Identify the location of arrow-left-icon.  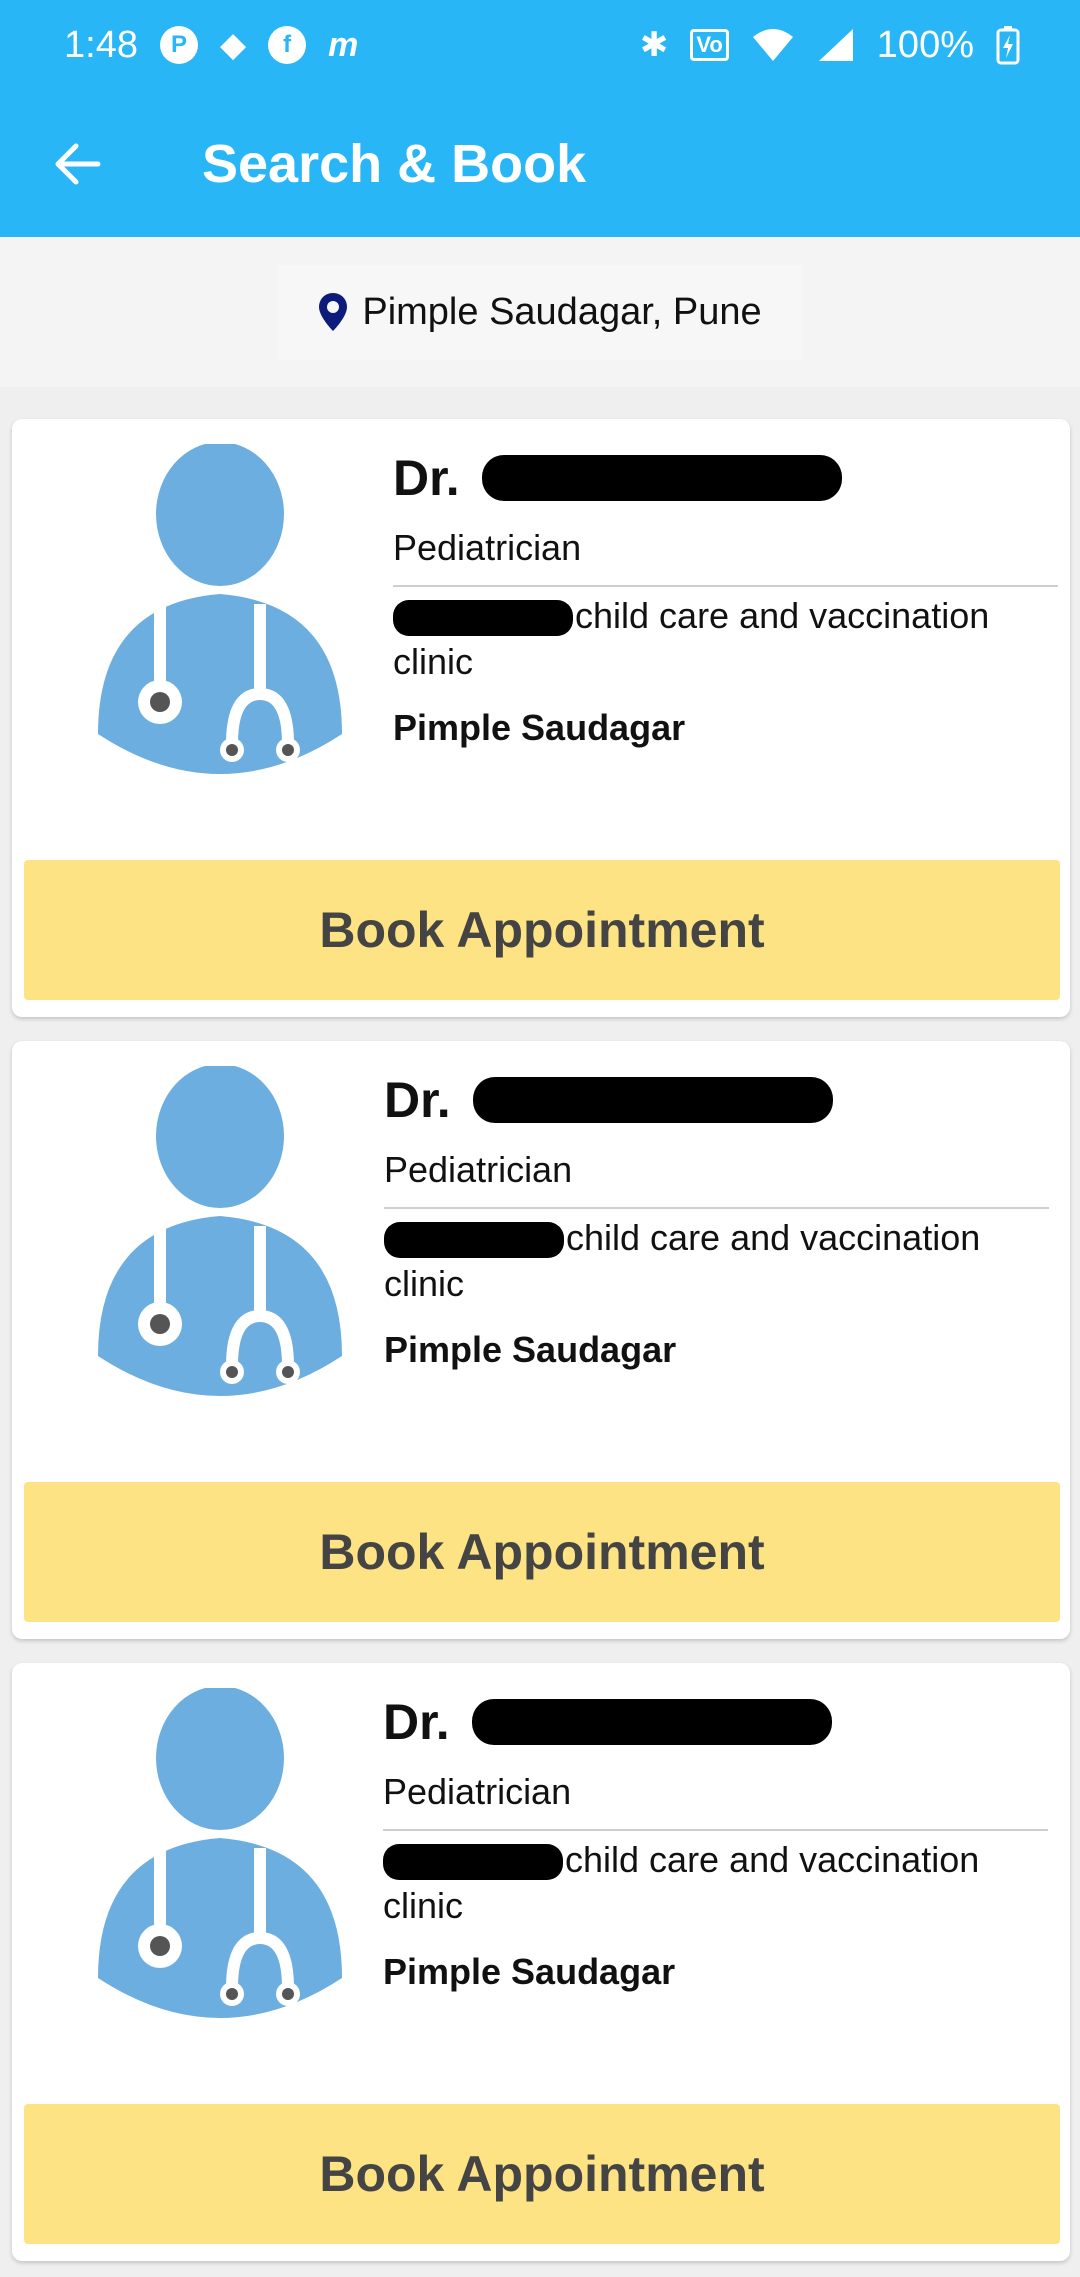
(78, 163).